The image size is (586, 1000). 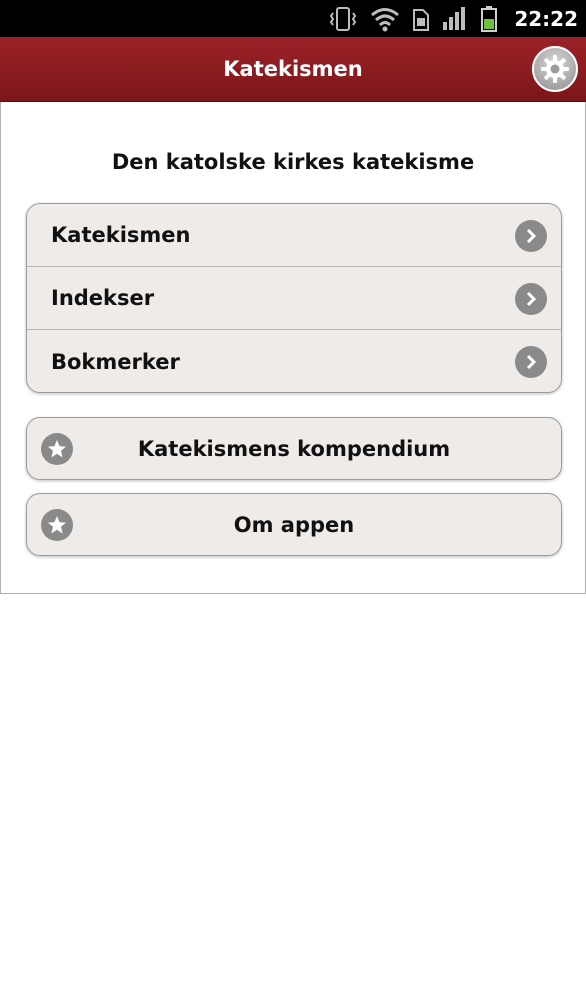 I want to click on status-icons: 22:22, so click(x=447, y=18).